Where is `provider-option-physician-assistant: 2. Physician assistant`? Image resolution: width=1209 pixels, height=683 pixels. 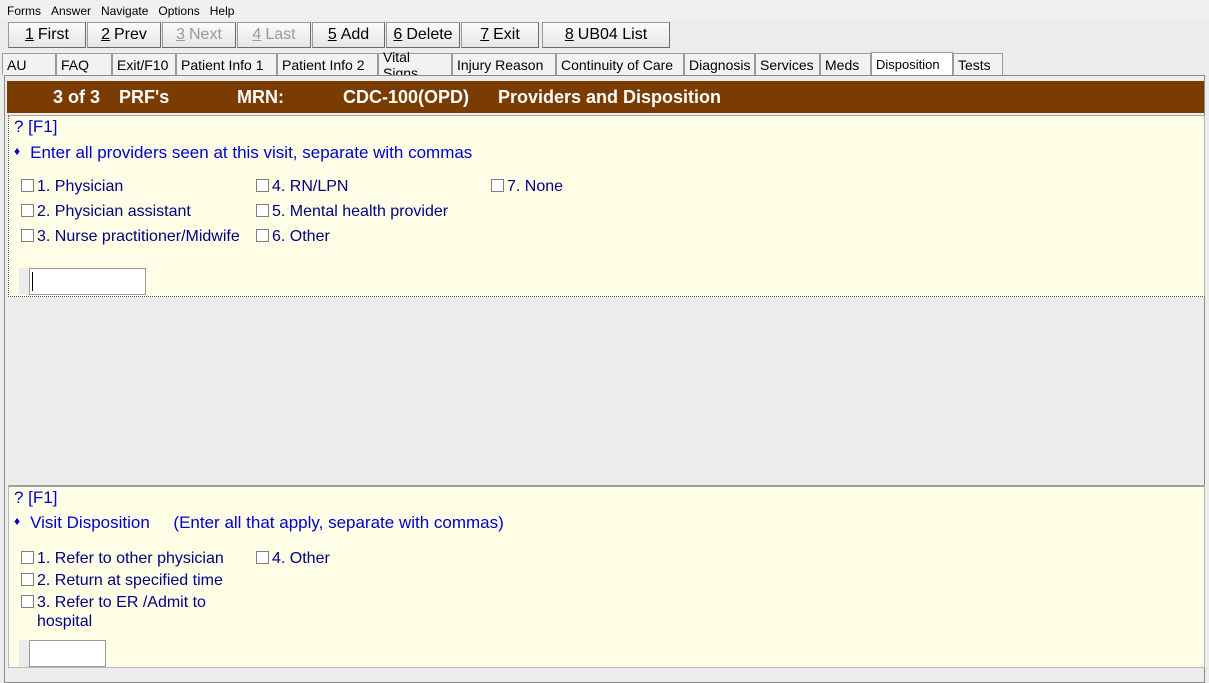 provider-option-physician-assistant: 2. Physician assistant is located at coordinates (106, 211).